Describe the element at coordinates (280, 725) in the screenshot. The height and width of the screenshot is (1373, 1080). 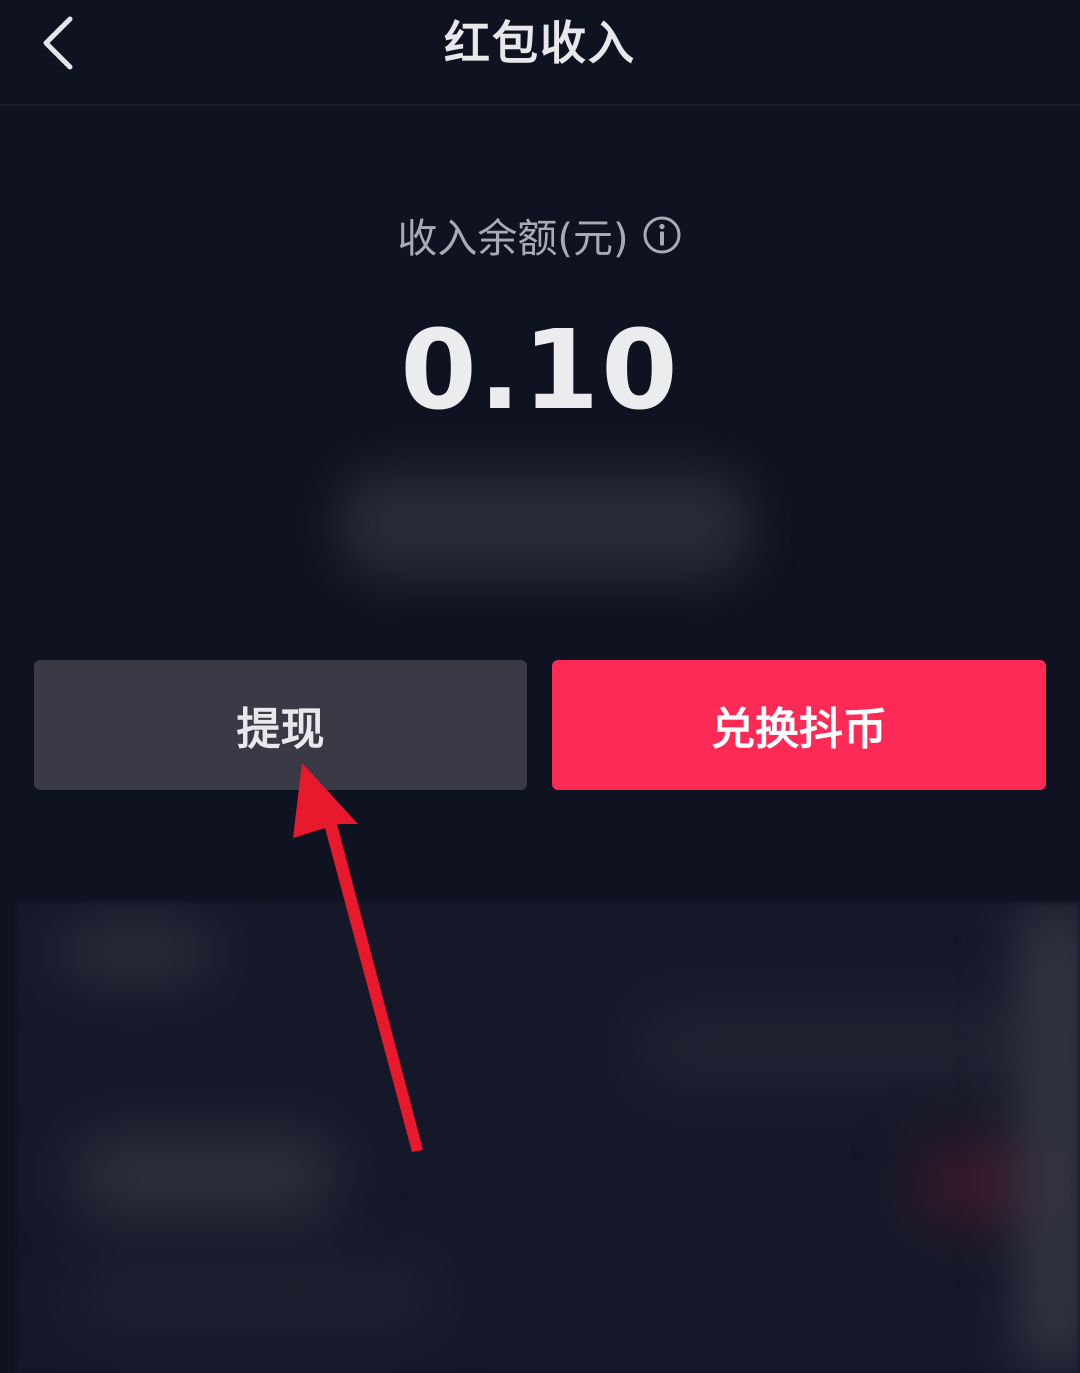
I see `withdraw-button: 提现` at that location.